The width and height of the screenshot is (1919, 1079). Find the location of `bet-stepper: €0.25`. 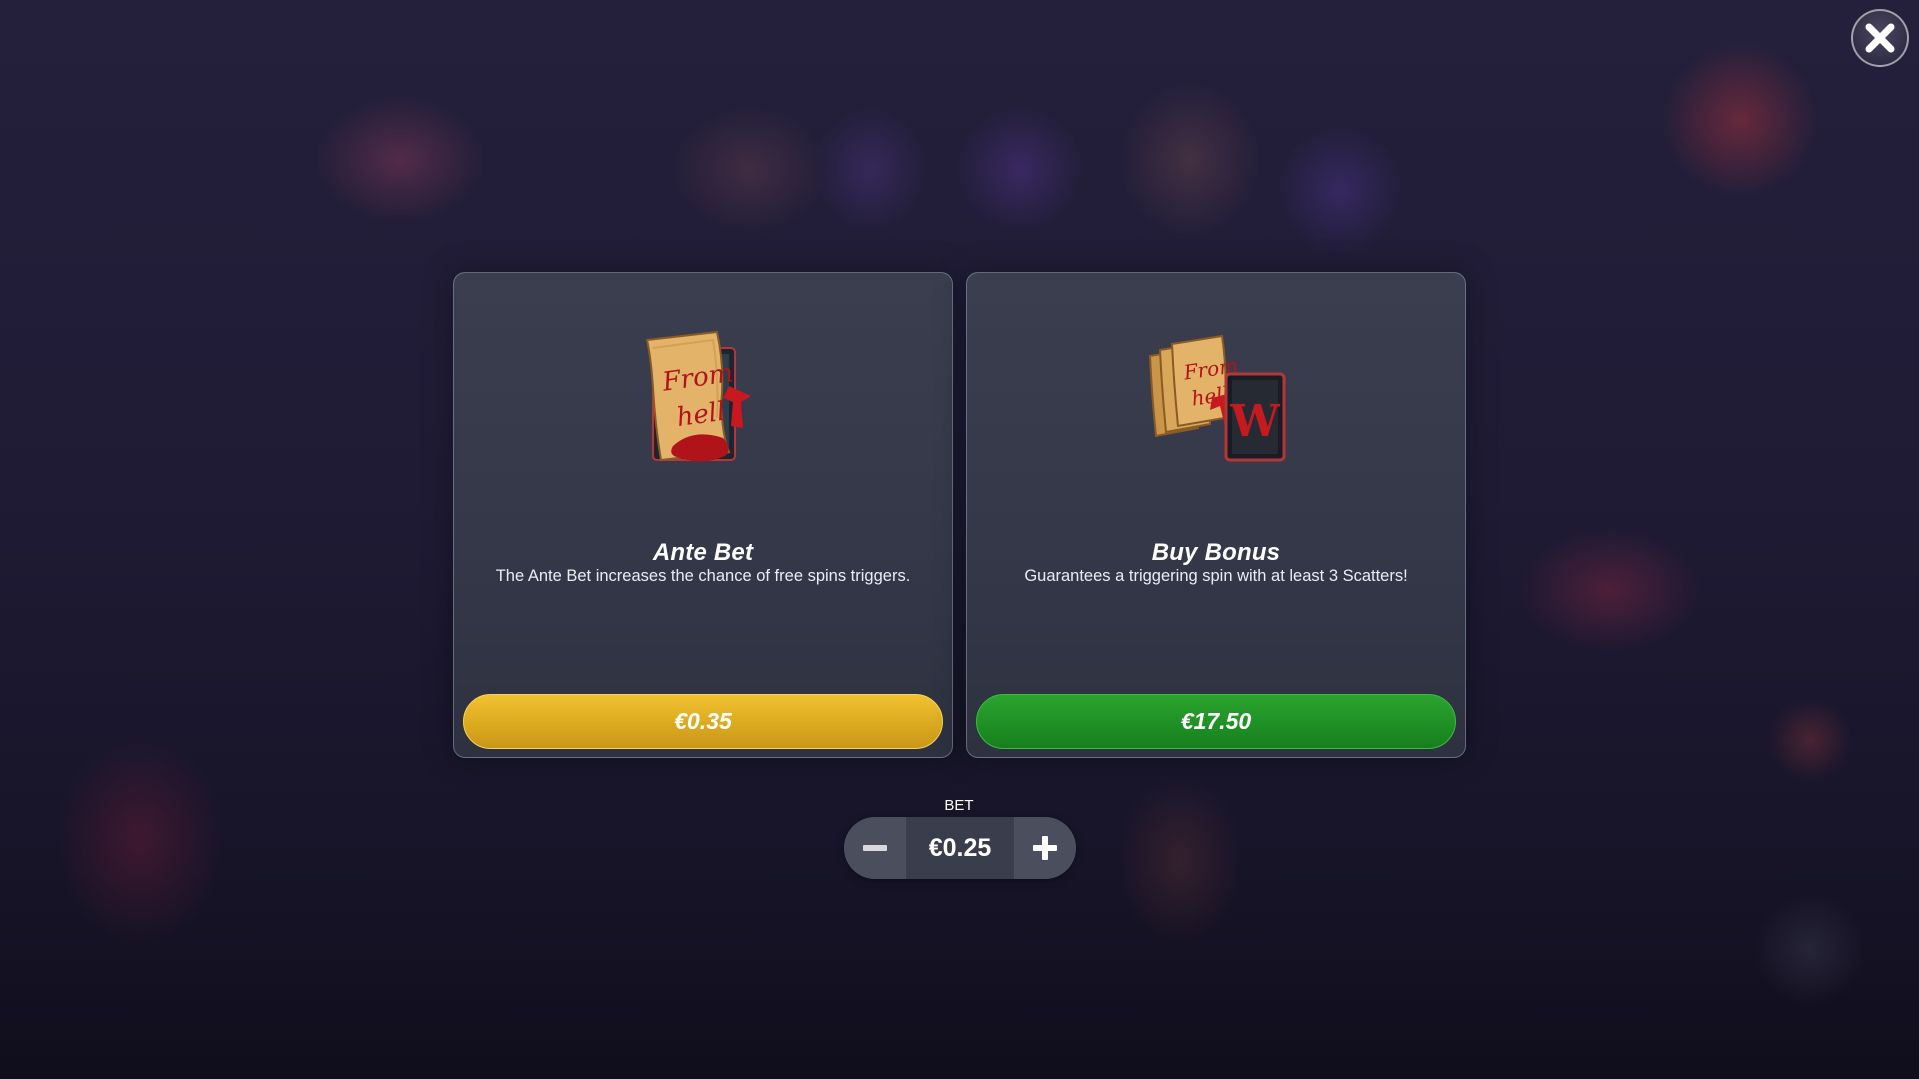

bet-stepper: €0.25 is located at coordinates (960, 848).